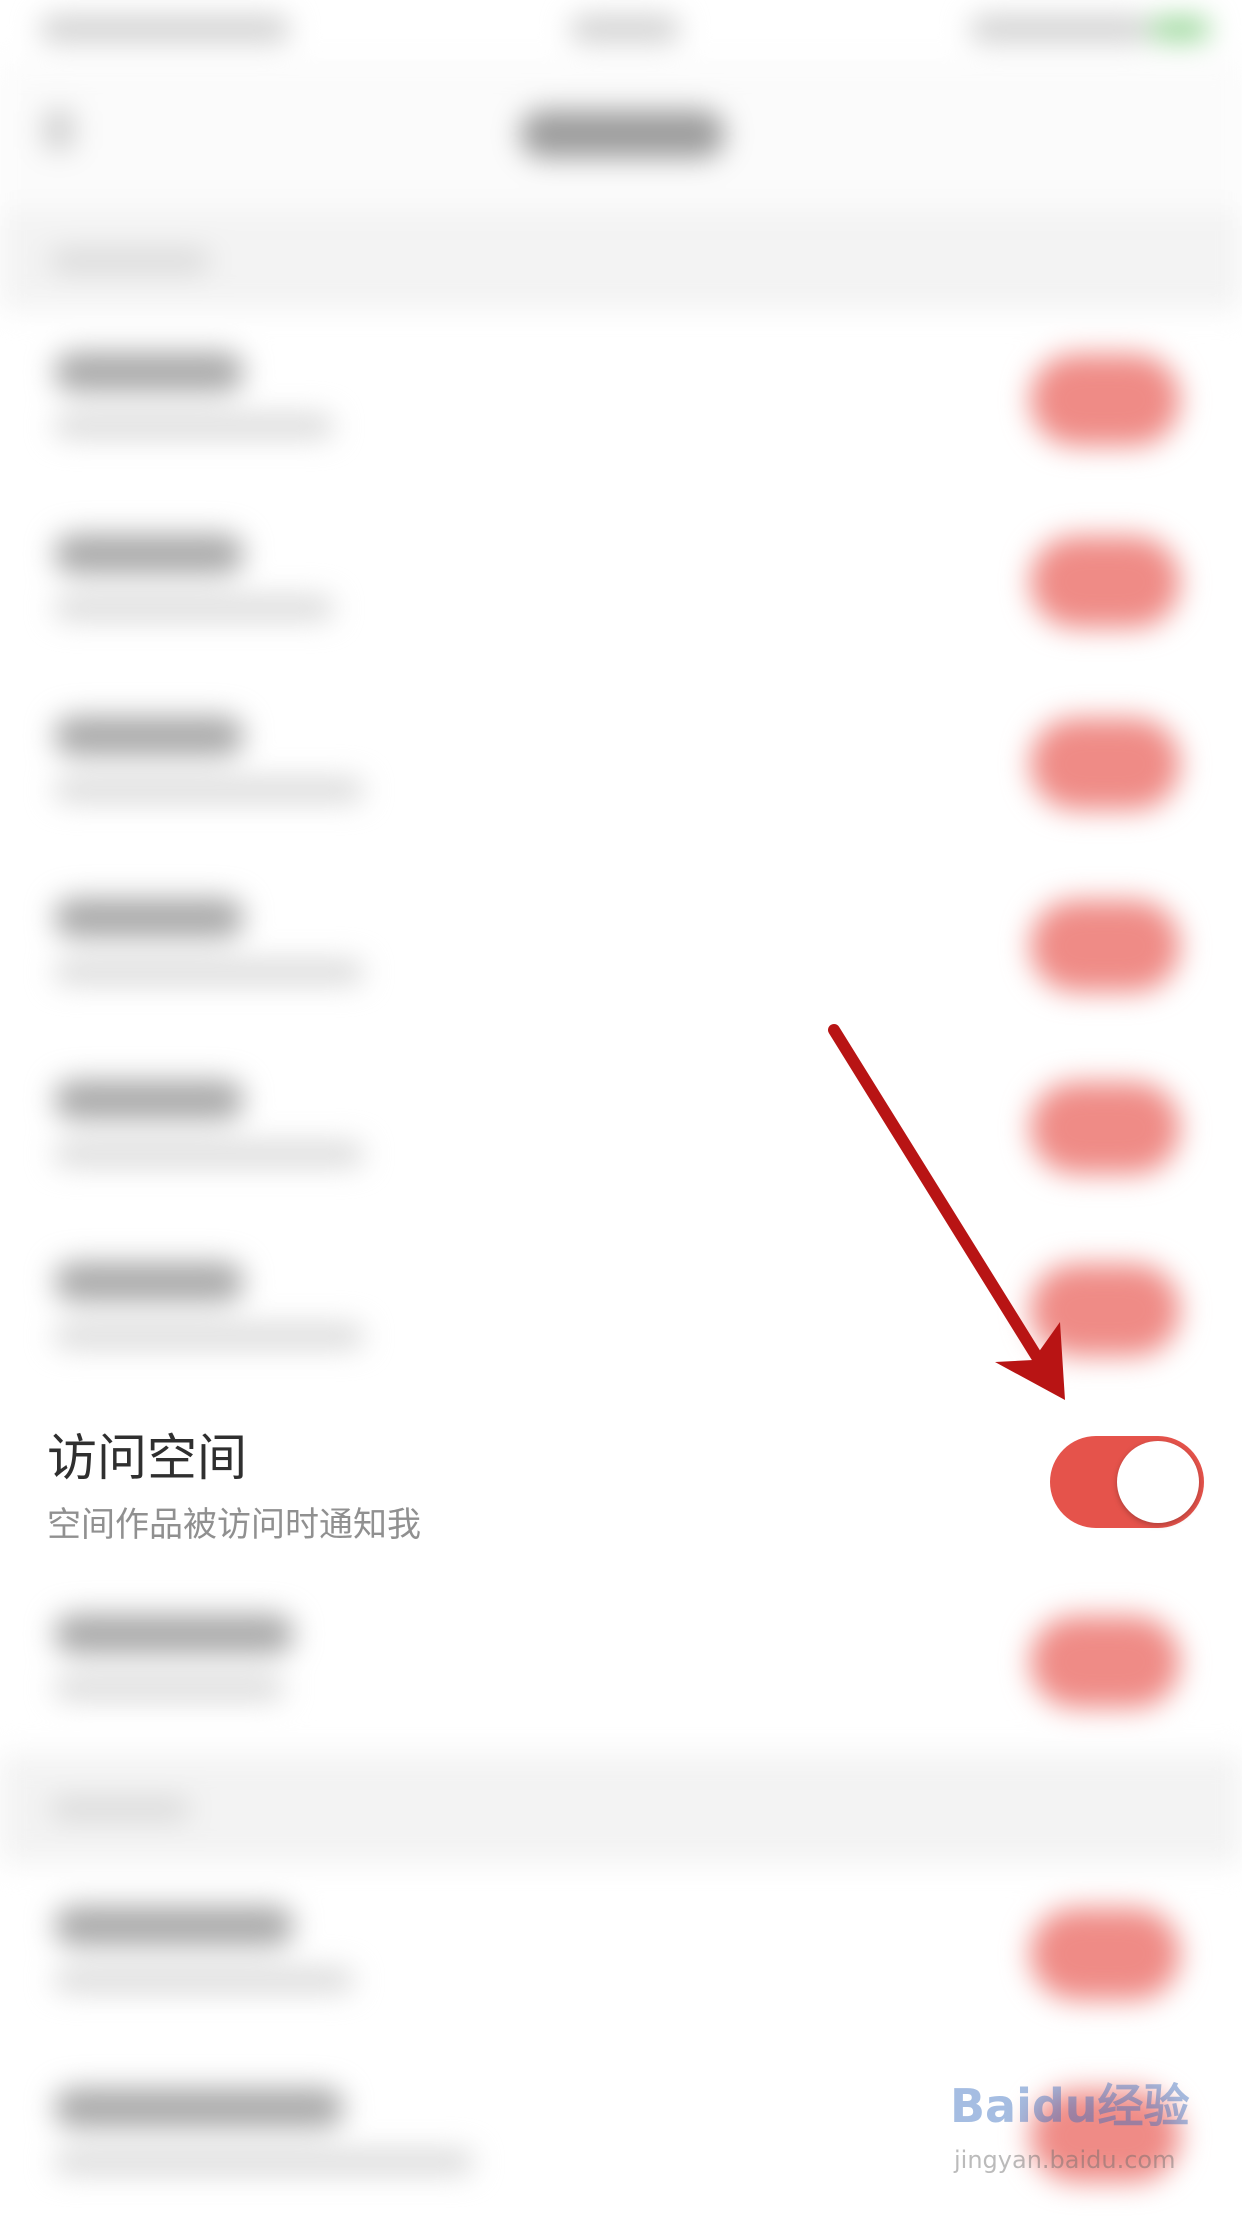 This screenshot has height=2228, width=1242. What do you see at coordinates (1158, 1482) in the screenshot?
I see `toggle-knob` at bounding box center [1158, 1482].